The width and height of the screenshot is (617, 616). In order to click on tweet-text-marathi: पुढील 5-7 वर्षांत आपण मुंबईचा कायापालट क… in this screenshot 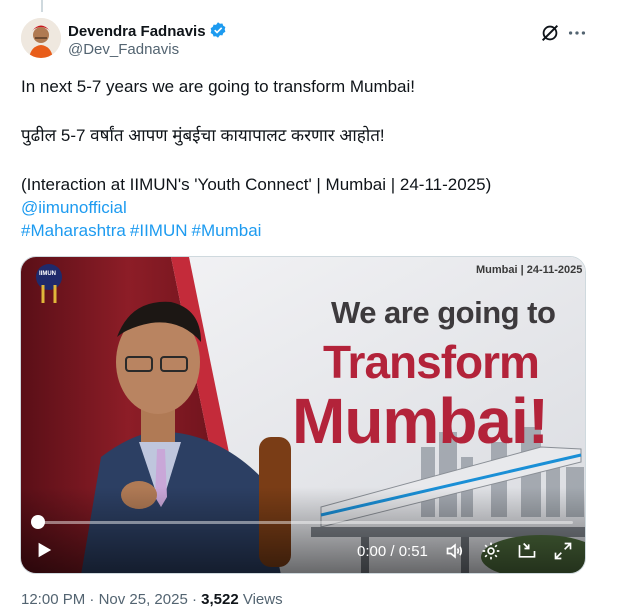, I will do `click(203, 135)`.